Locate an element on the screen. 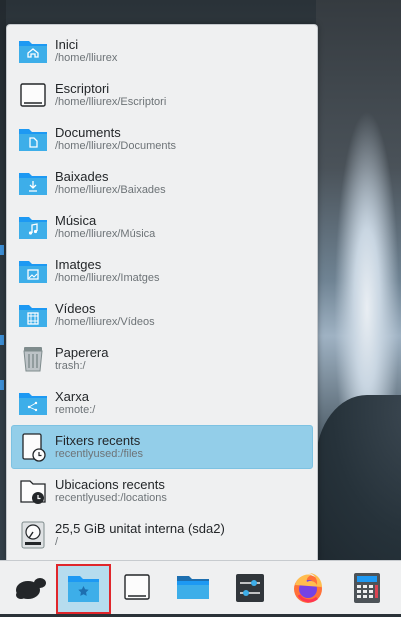  place-item-music: Música /home/lliurex/Música is located at coordinates (162, 227).